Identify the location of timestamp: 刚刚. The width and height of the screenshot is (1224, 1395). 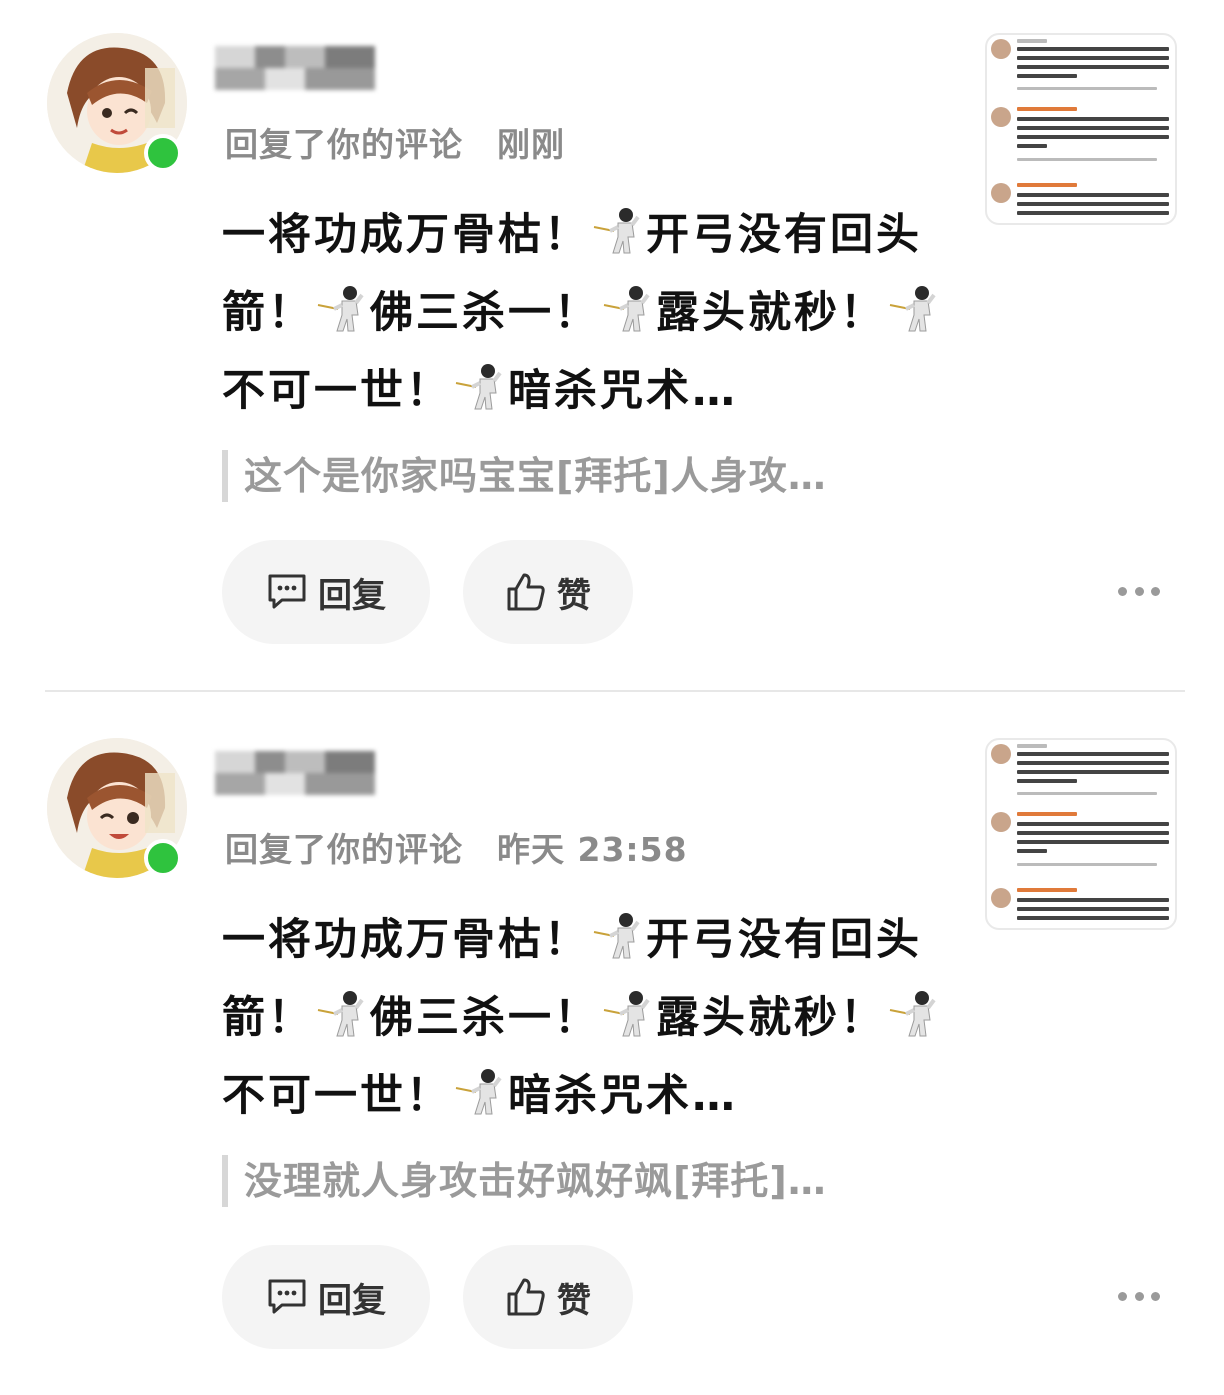
(531, 144).